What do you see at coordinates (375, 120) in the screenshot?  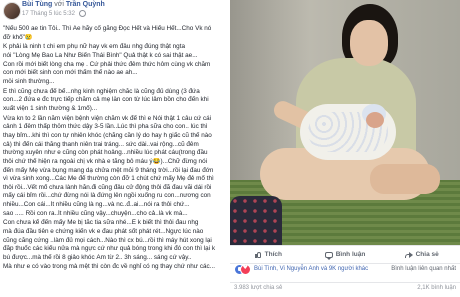 I see `photo-baby-face` at bounding box center [375, 120].